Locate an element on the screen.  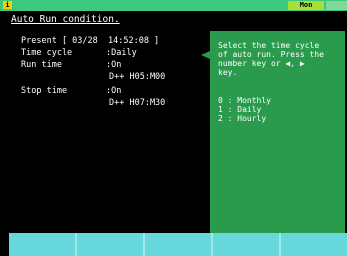
time-cycle-label: Time cycle is located at coordinates (47, 53).